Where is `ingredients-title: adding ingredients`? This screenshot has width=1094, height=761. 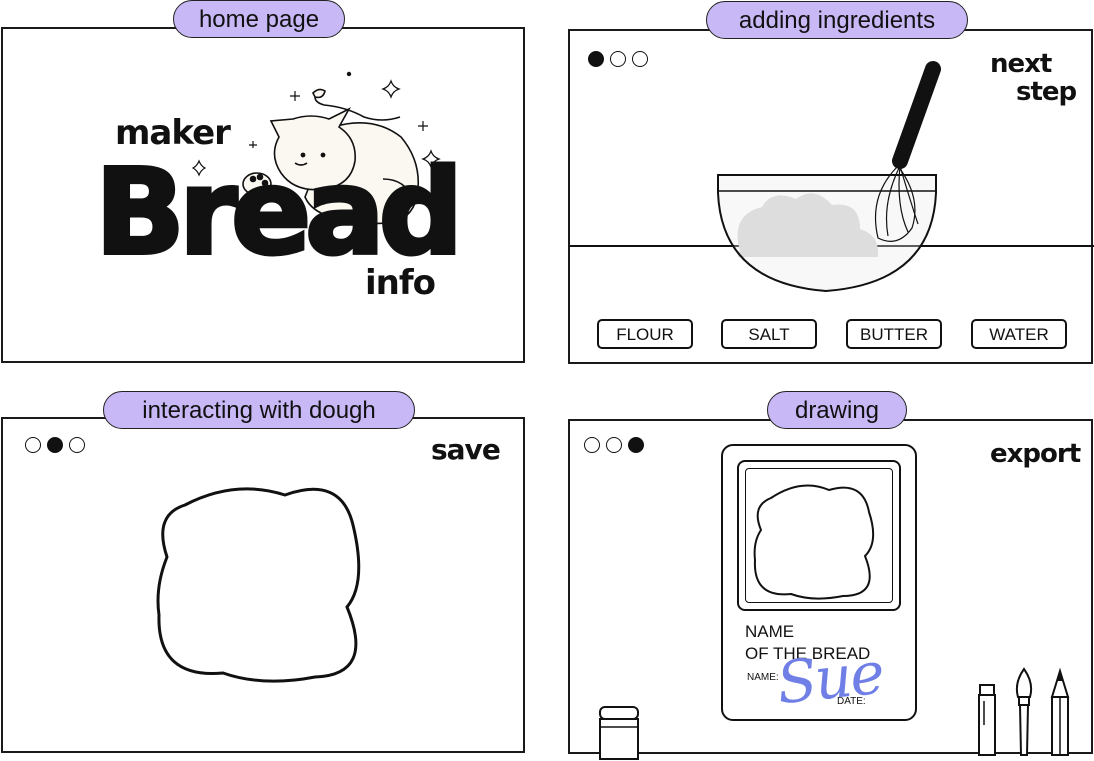
ingredients-title: adding ingredients is located at coordinates (837, 20).